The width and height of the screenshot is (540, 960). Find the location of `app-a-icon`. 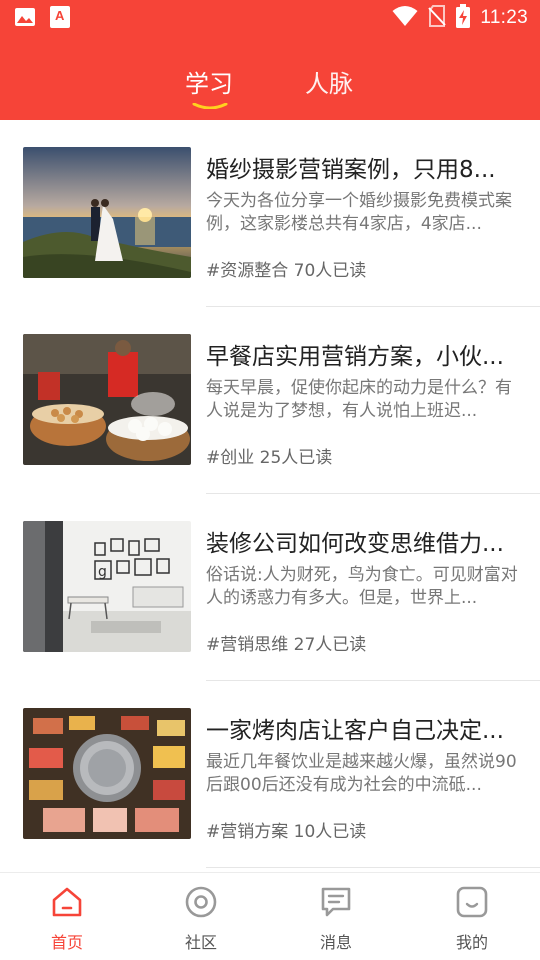

app-a-icon is located at coordinates (60, 17).